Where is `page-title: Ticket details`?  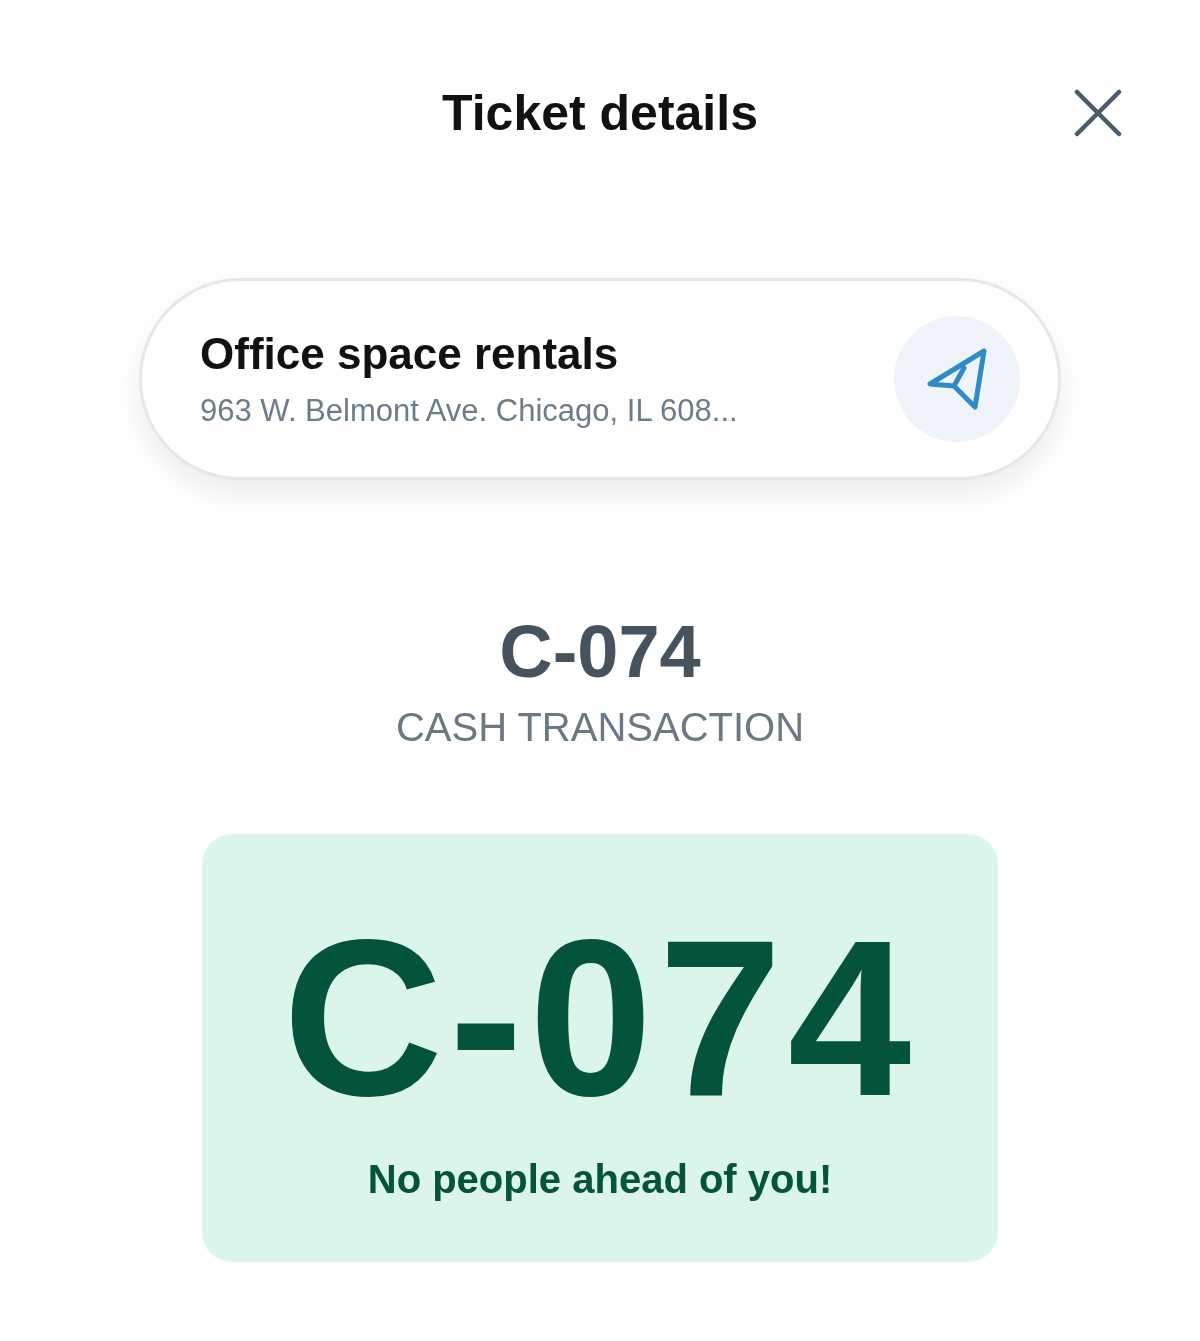
page-title: Ticket details is located at coordinates (600, 113).